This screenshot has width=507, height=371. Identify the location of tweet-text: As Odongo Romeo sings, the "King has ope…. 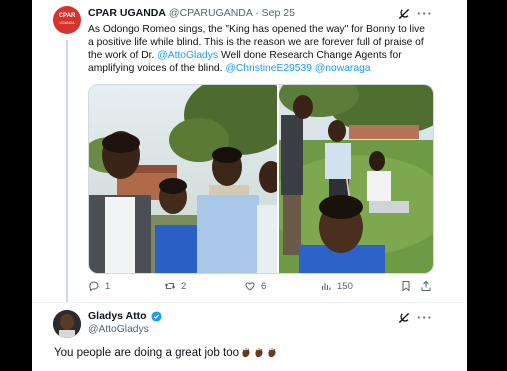
(259, 49).